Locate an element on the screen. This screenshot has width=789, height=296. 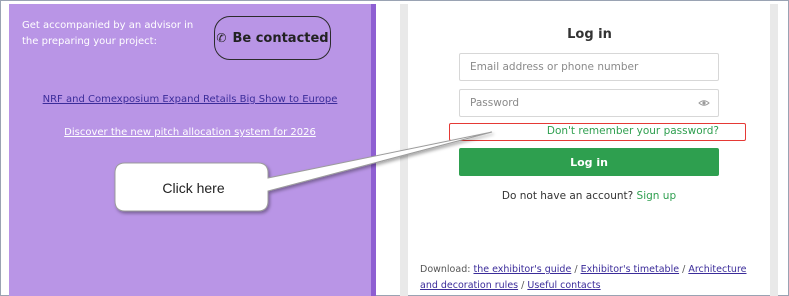
be-contacted-button: ✆ Be contacted is located at coordinates (272, 38).